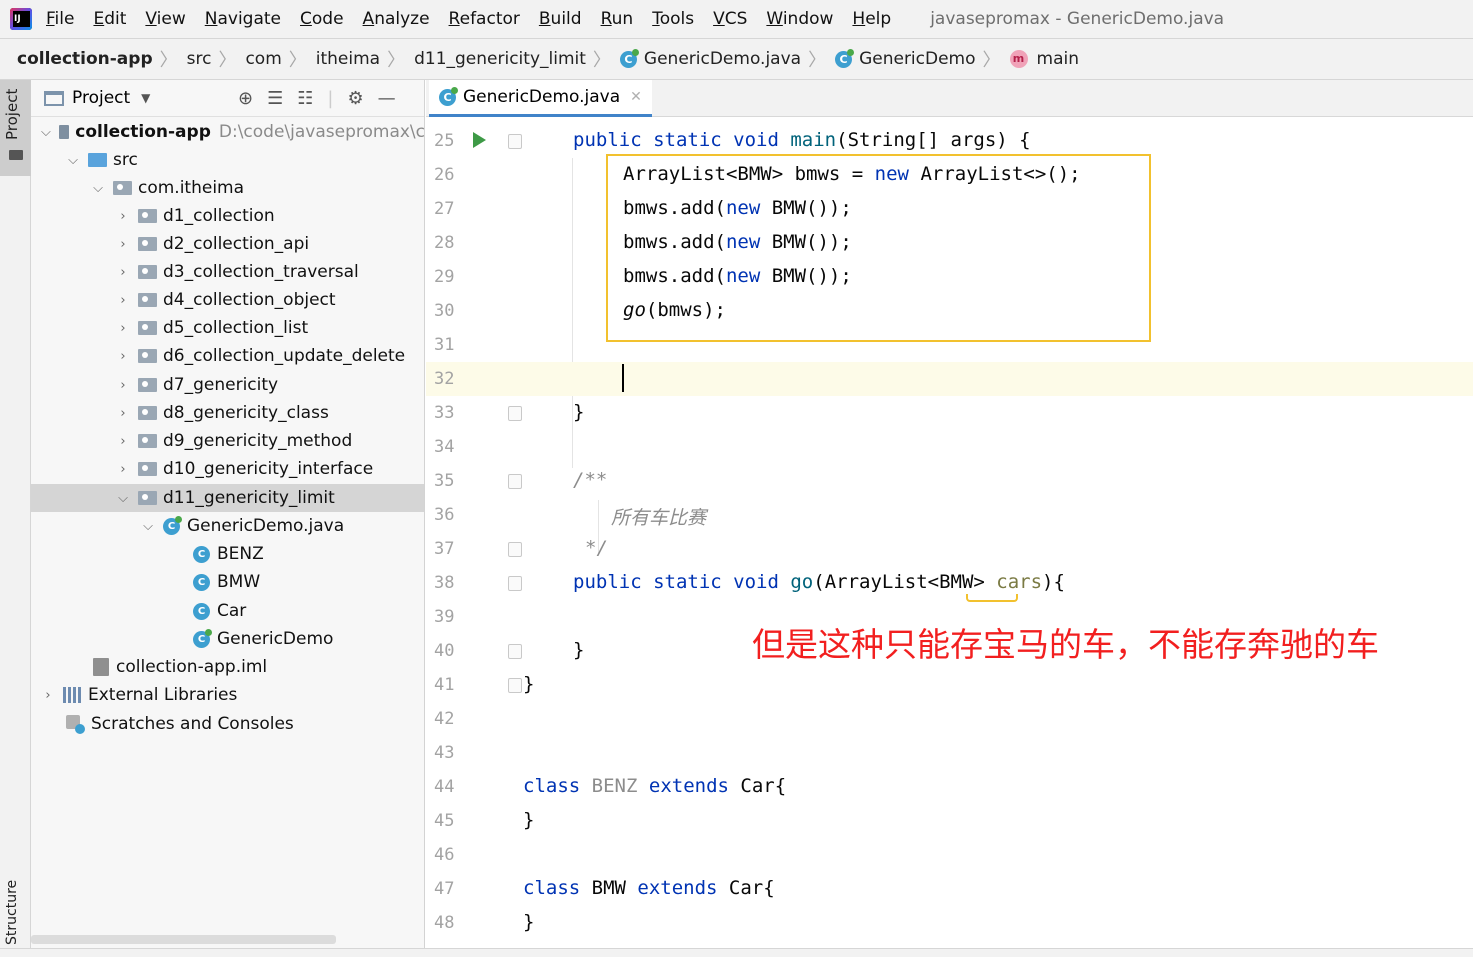 The image size is (1473, 957). I want to click on tree-item-package: › d2_collection_api, so click(227, 244).